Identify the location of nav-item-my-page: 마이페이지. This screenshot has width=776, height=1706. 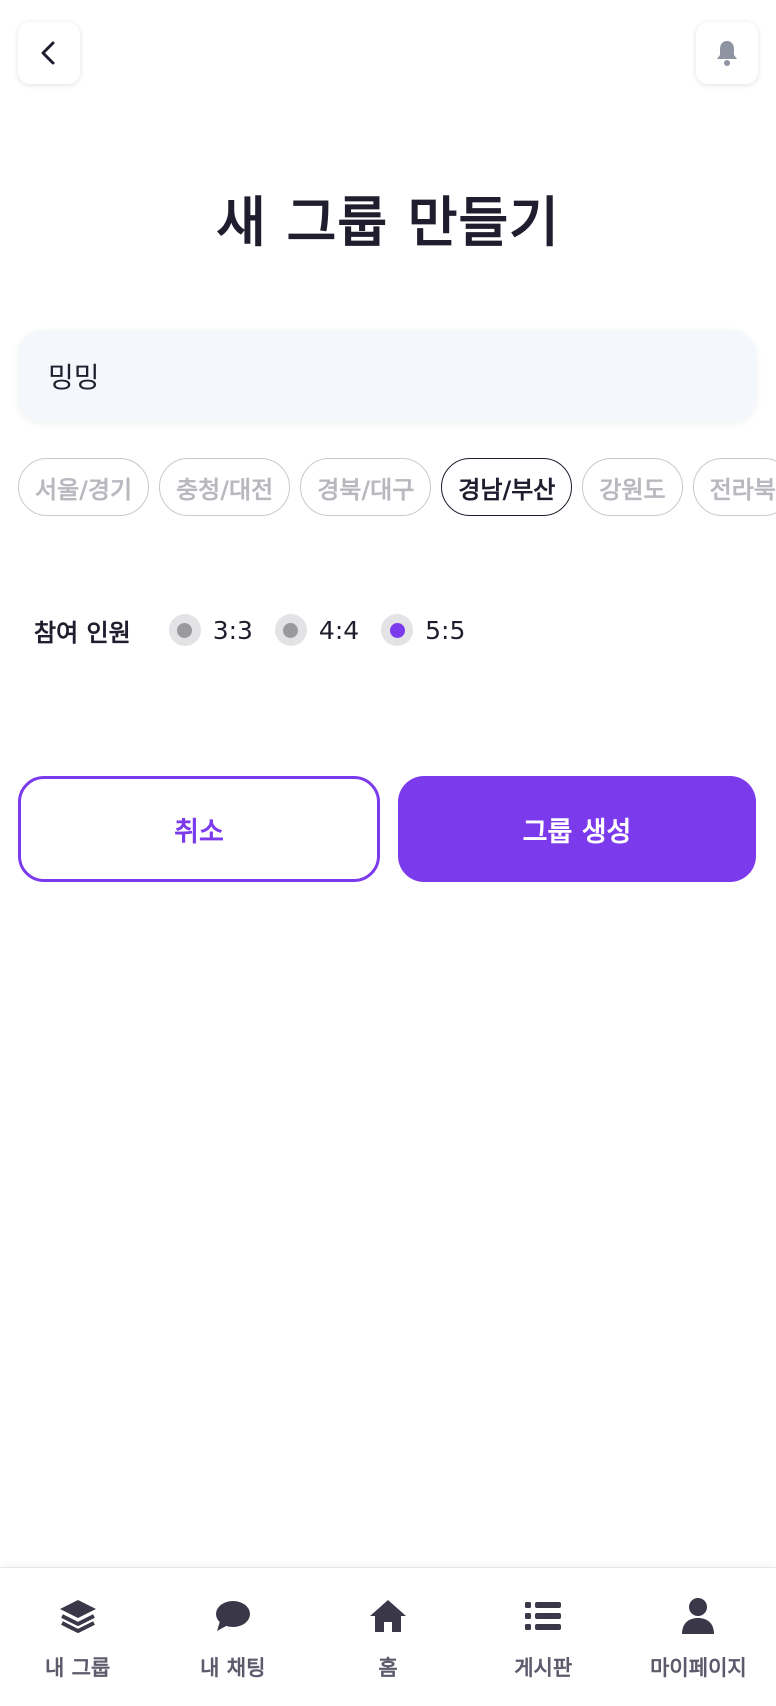
(698, 1637).